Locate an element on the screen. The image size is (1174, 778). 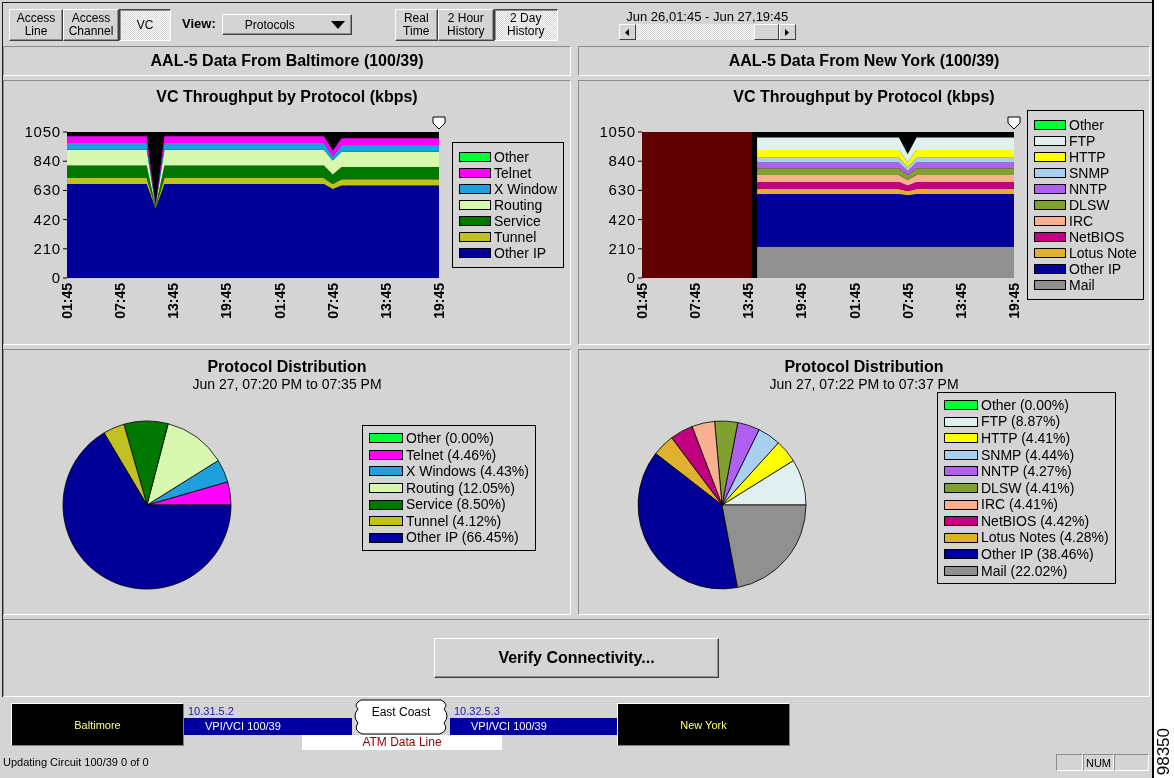
legend-label: DLSW (4.41%) is located at coordinates (1028, 488).